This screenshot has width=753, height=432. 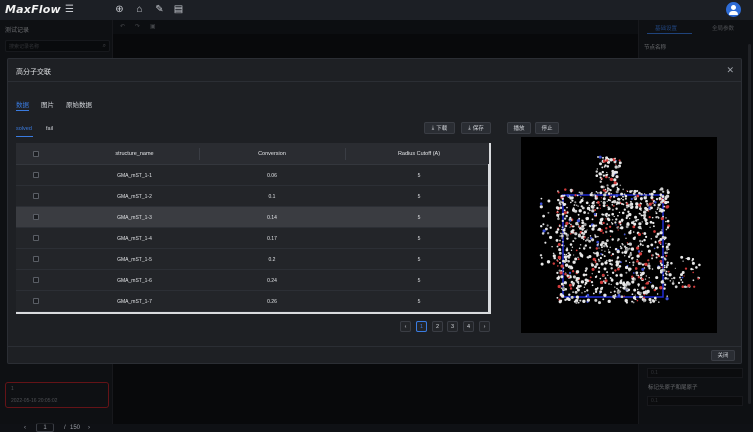 I want to click on save-label: 保存, so click(x=478, y=129).